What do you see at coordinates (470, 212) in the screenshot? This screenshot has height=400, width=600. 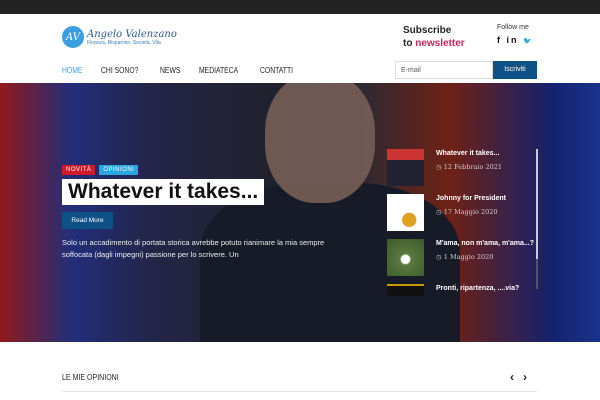 I see `post-date: 17 Maggio 2020` at bounding box center [470, 212].